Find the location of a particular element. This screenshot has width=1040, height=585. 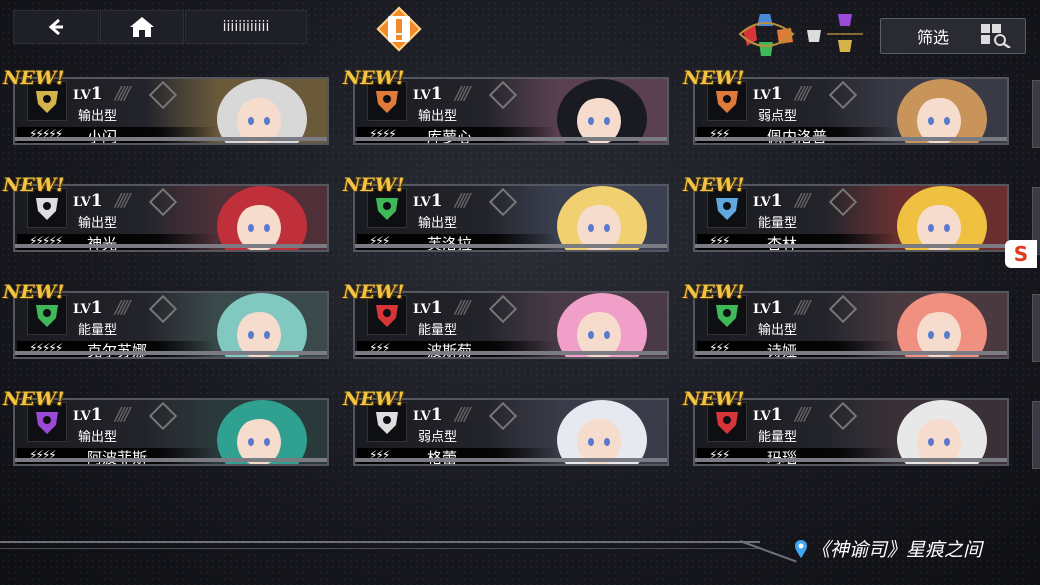

back-arrow-icon is located at coordinates (55, 27).